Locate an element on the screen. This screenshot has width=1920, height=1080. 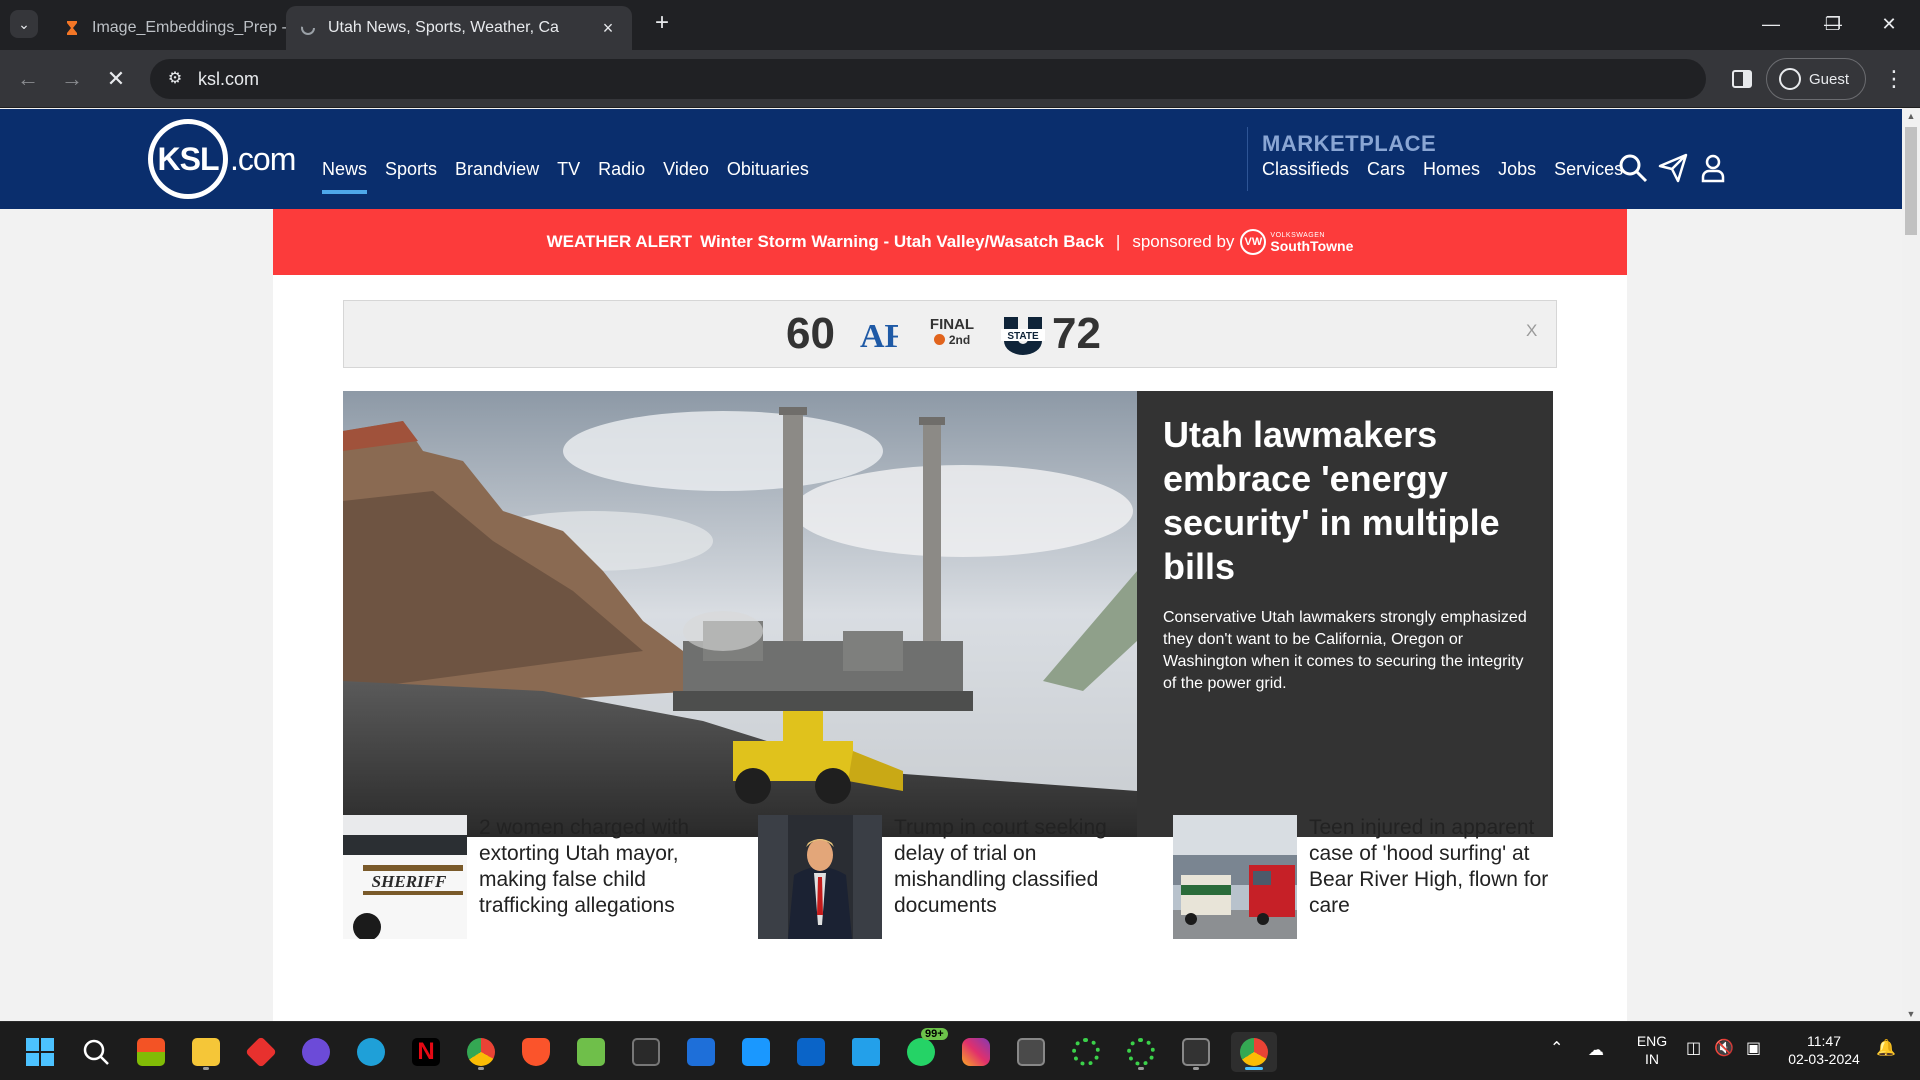
netflix-icon: N is located at coordinates (426, 1052).